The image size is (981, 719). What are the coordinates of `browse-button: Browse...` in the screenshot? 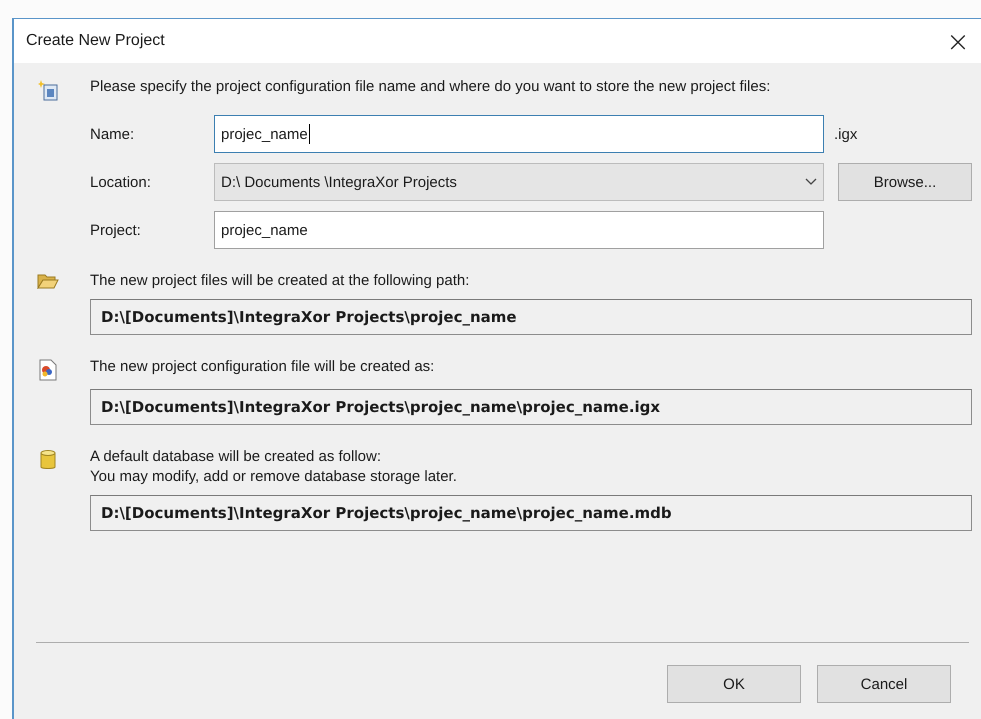 It's located at (905, 182).